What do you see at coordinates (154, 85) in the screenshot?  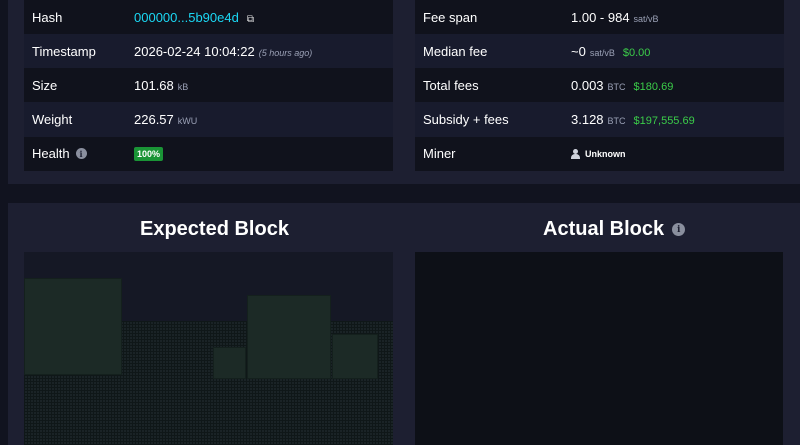 I see `size-value: 101.68` at bounding box center [154, 85].